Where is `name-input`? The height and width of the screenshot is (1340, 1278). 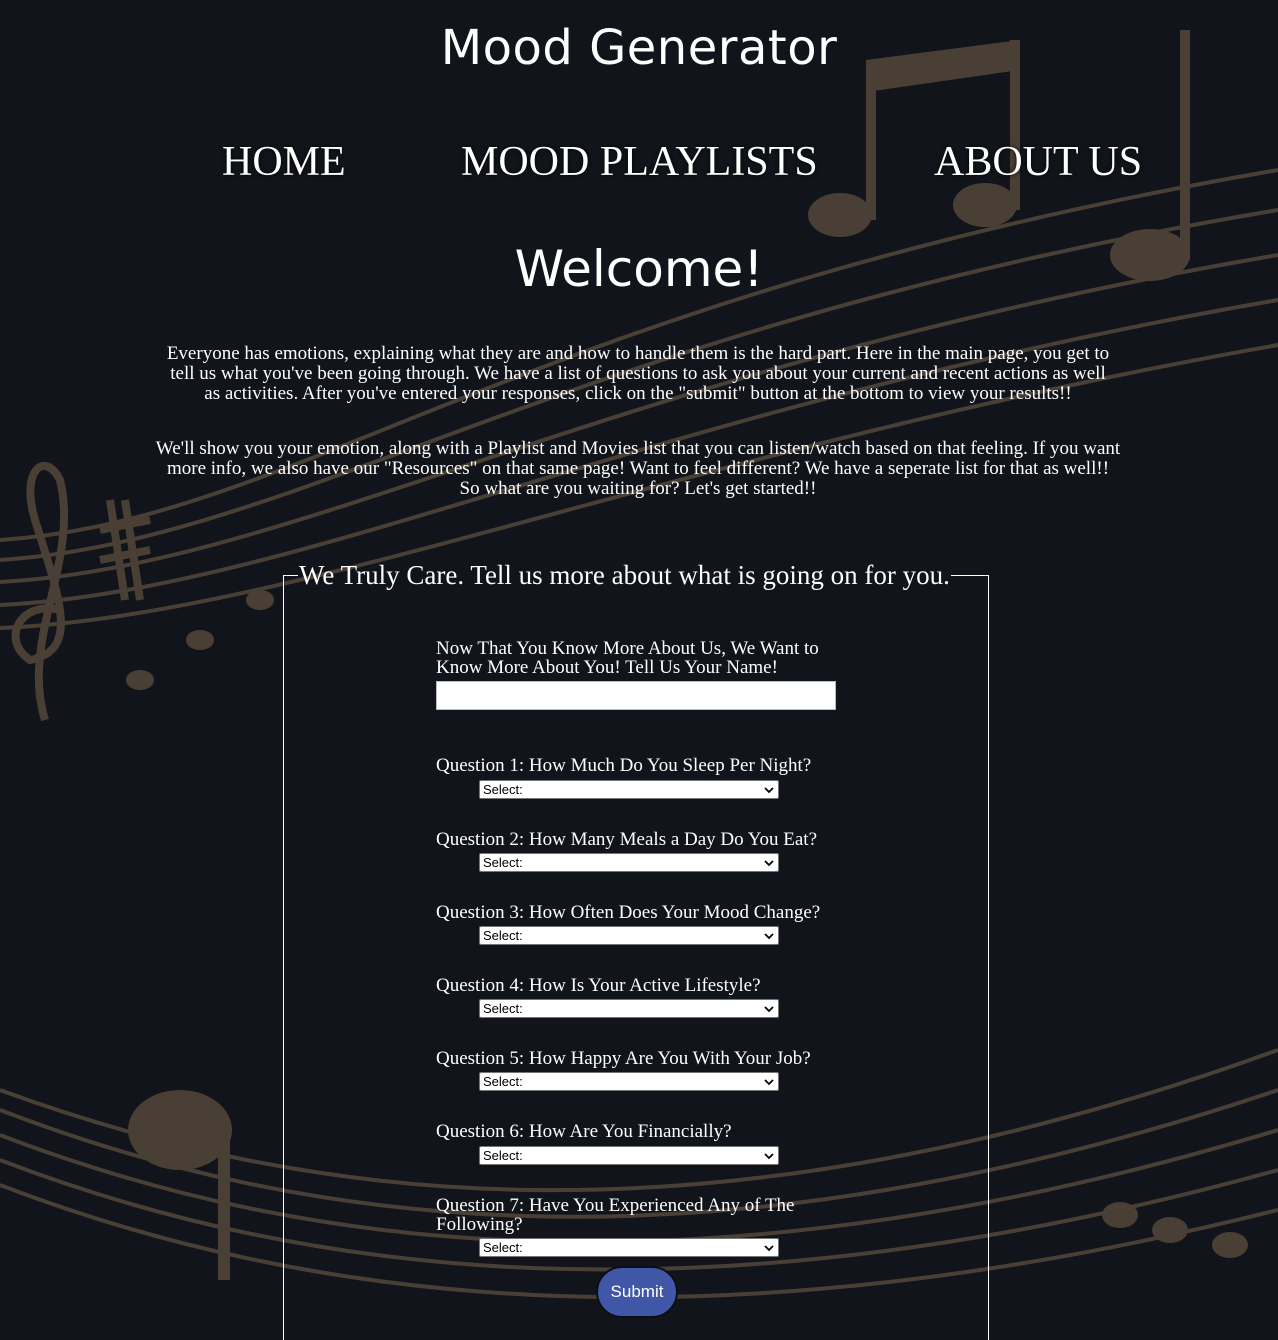 name-input is located at coordinates (636, 695).